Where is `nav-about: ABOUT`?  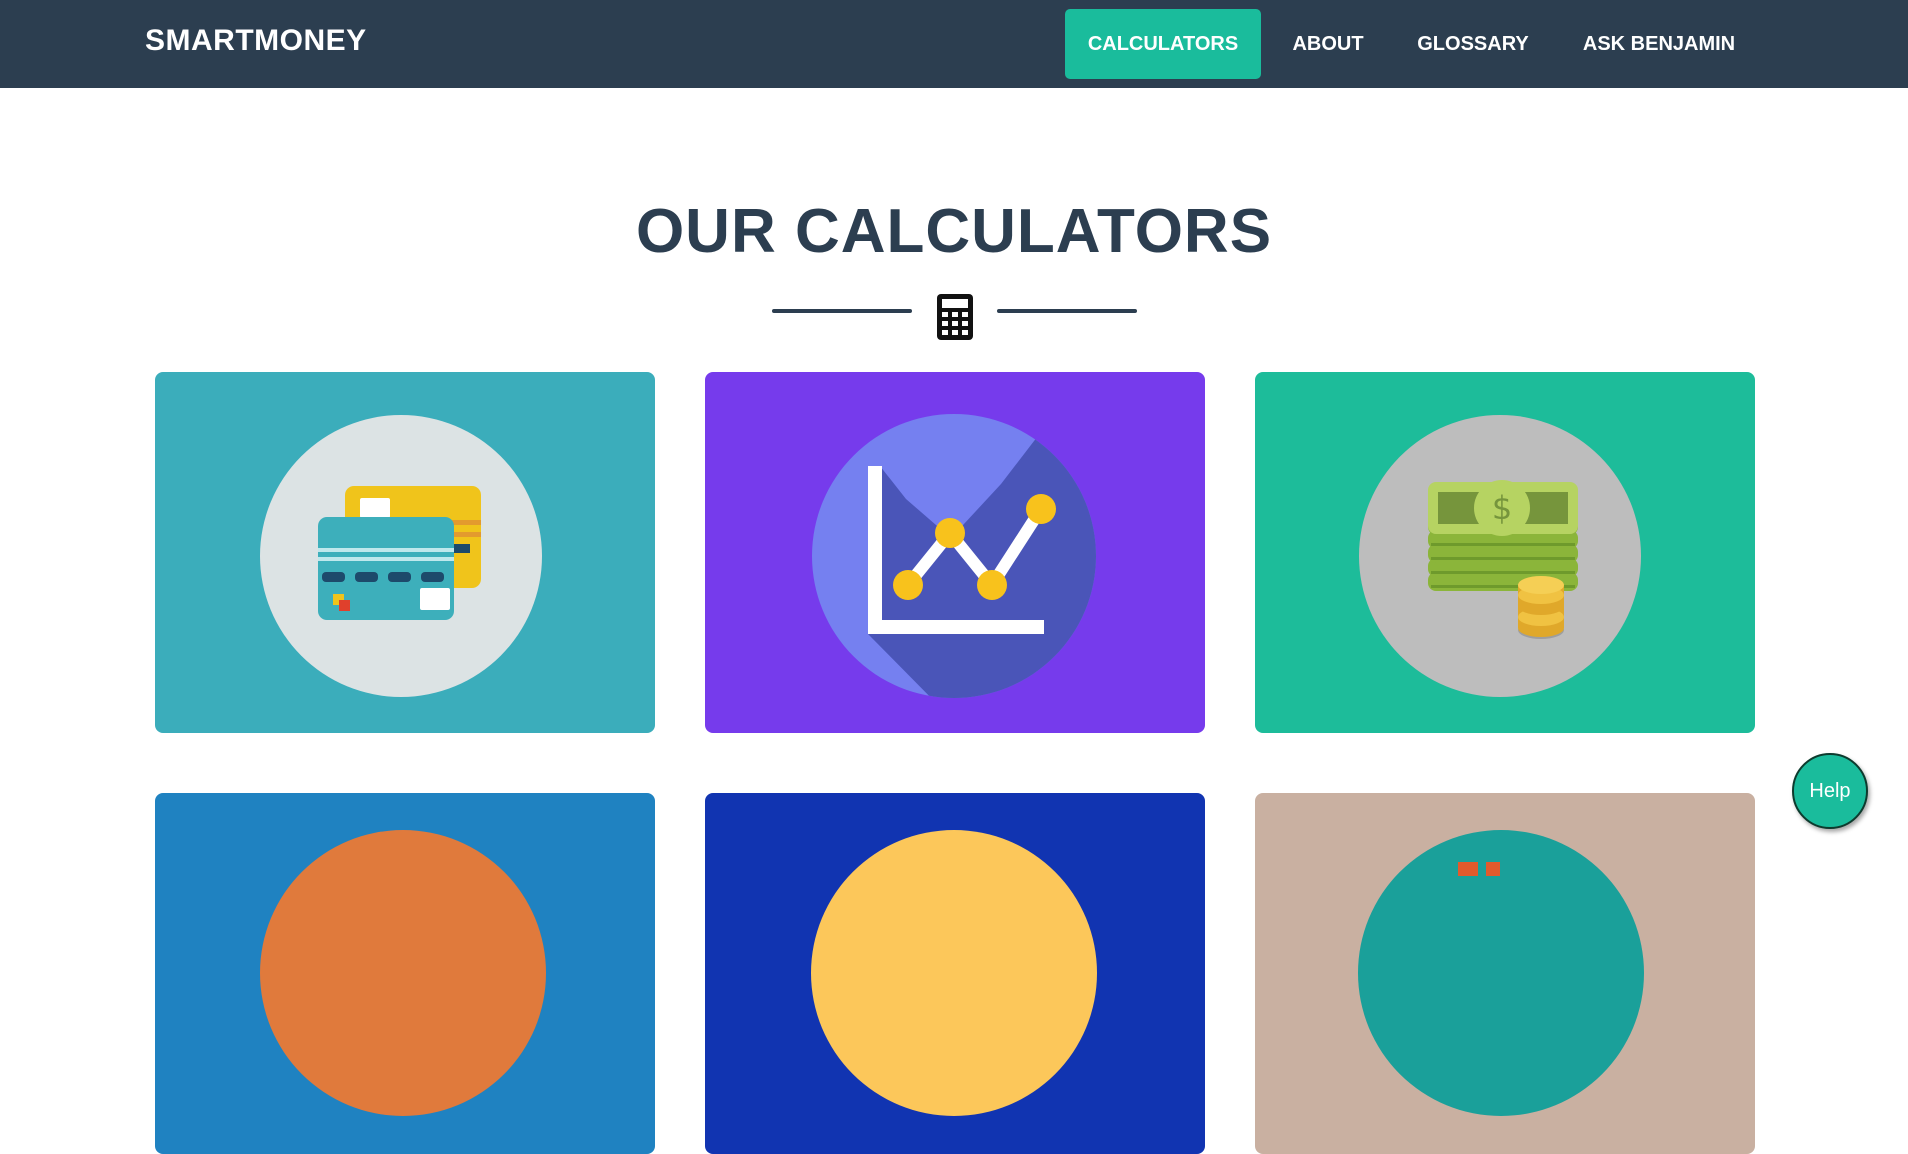
nav-about: ABOUT is located at coordinates (1328, 44).